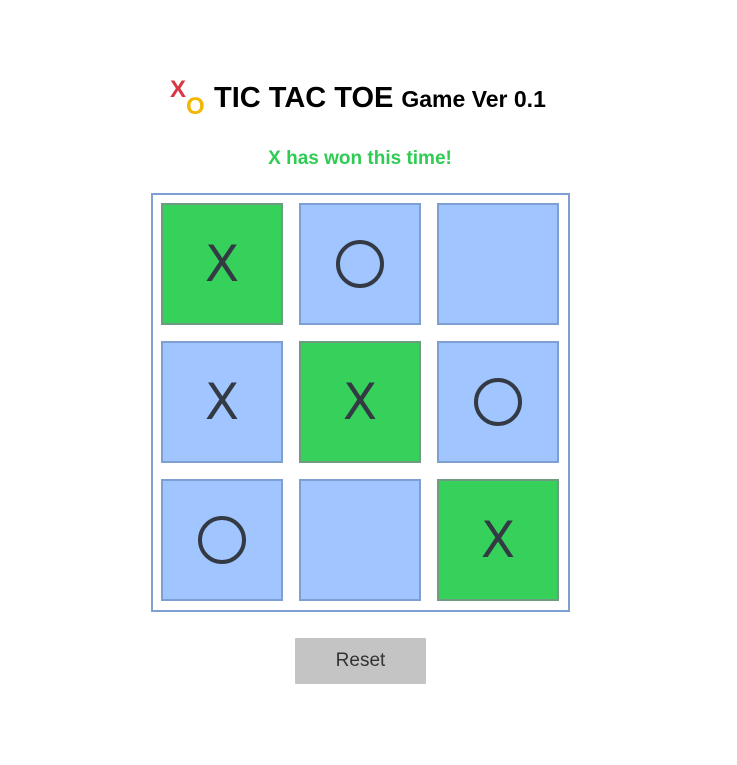  I want to click on board-cell-2-2: X, so click(360, 402).